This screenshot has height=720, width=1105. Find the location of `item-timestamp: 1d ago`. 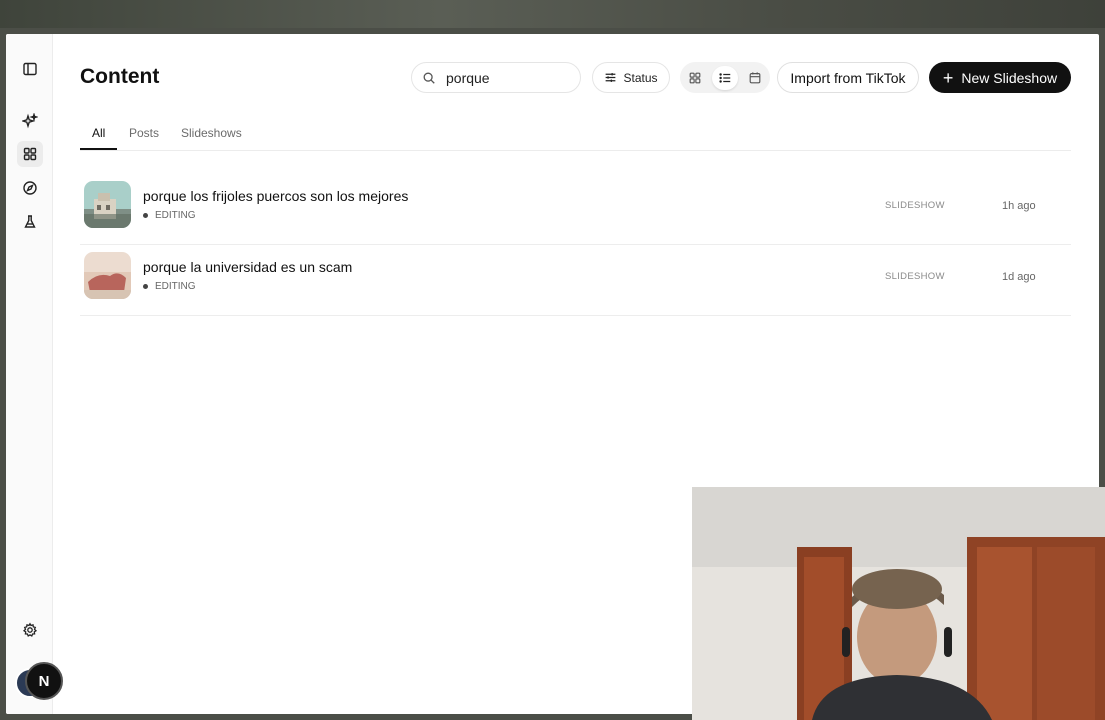

item-timestamp: 1d ago is located at coordinates (1019, 277).